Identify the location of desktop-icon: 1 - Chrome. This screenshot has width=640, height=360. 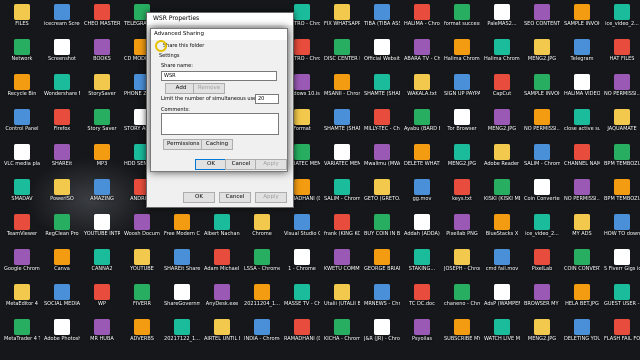
(302, 269).